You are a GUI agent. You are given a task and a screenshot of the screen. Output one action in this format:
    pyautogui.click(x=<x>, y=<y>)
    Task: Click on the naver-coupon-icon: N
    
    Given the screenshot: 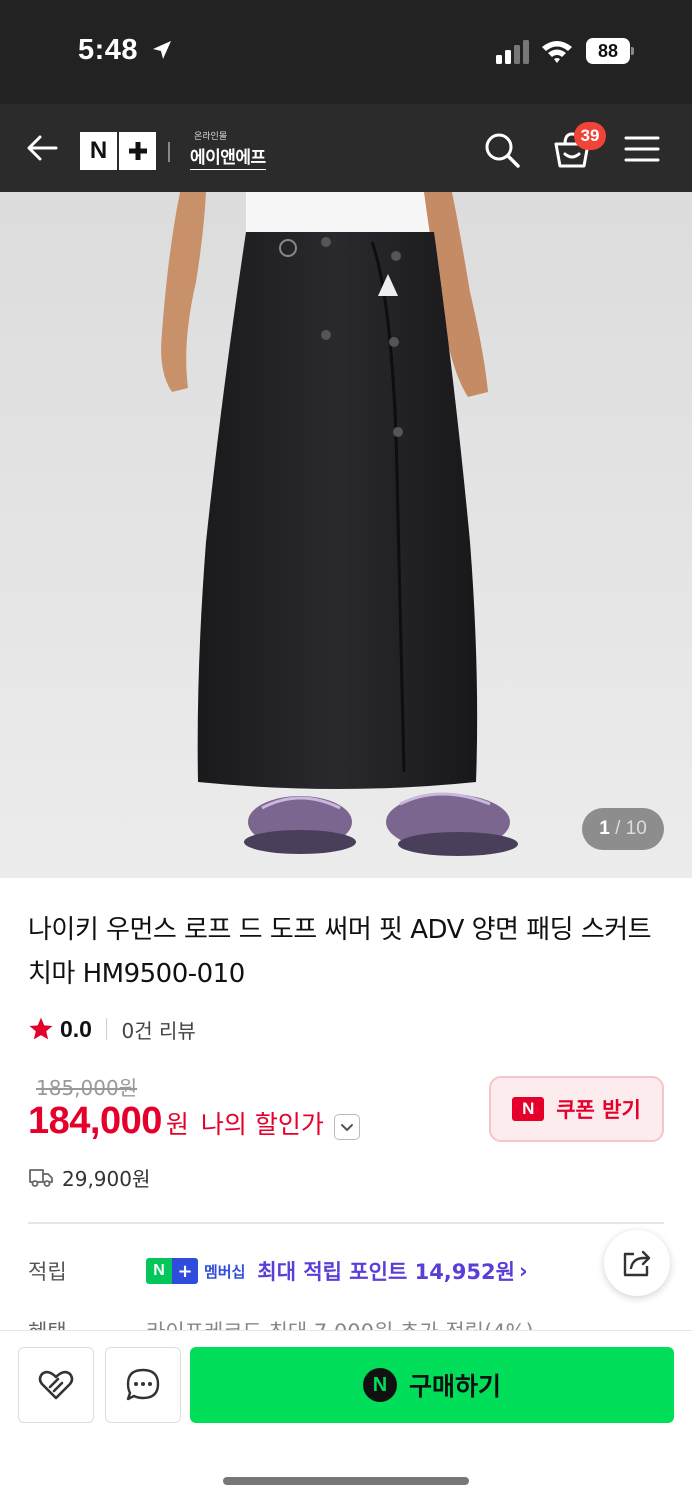 What is the action you would take?
    pyautogui.click(x=528, y=1109)
    